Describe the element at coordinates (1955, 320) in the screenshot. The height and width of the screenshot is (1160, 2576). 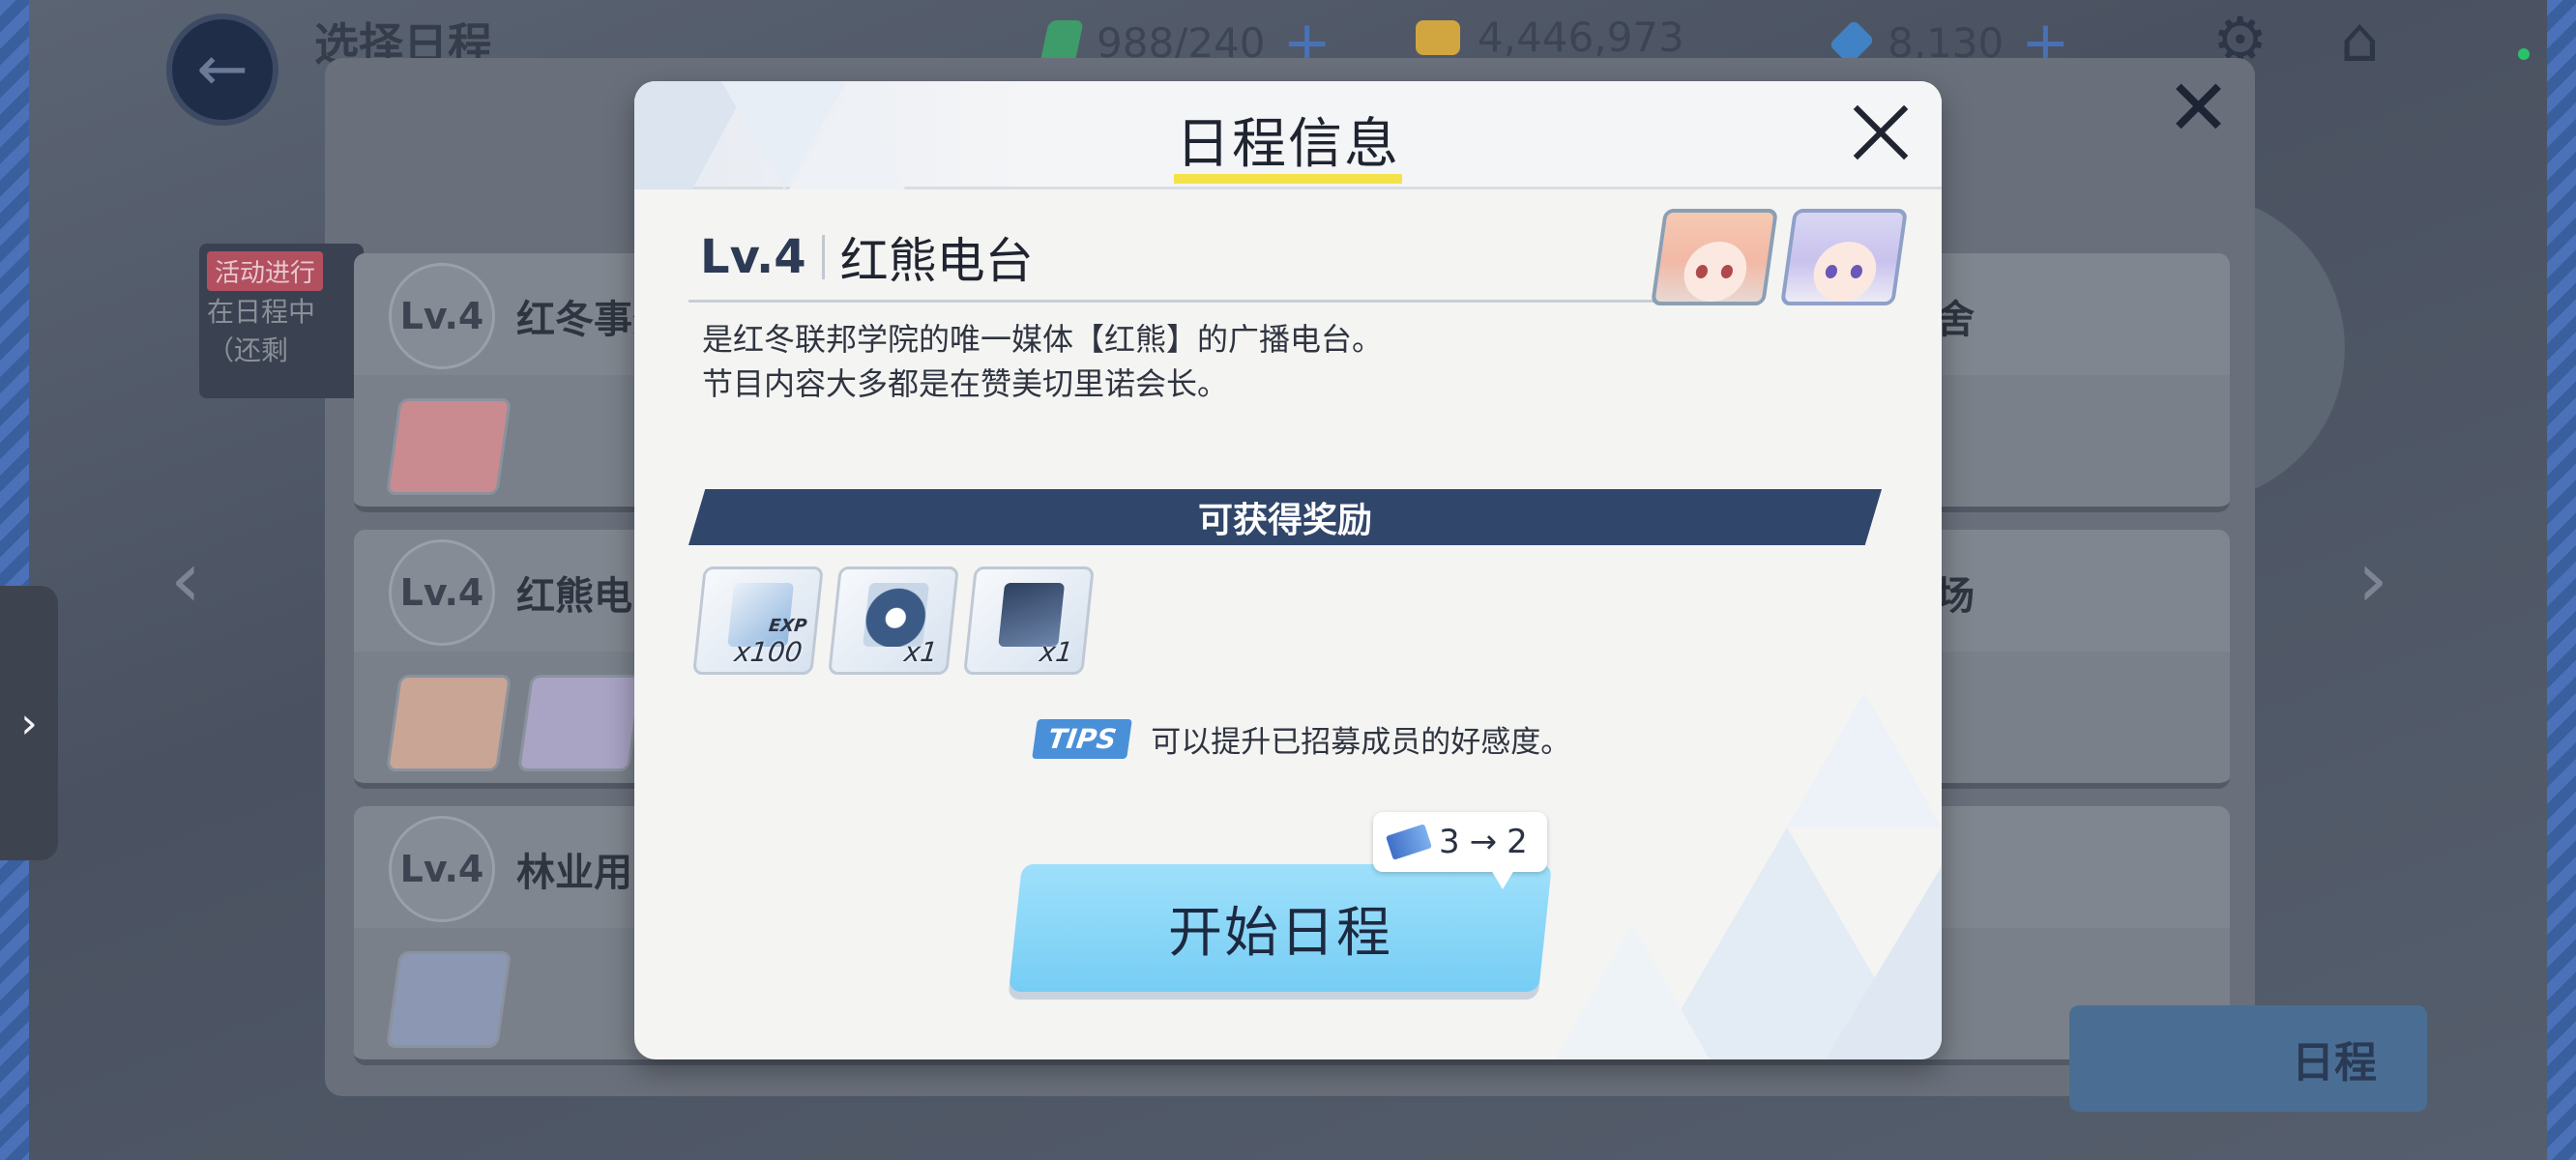
I see `card-title-right: 舍` at that location.